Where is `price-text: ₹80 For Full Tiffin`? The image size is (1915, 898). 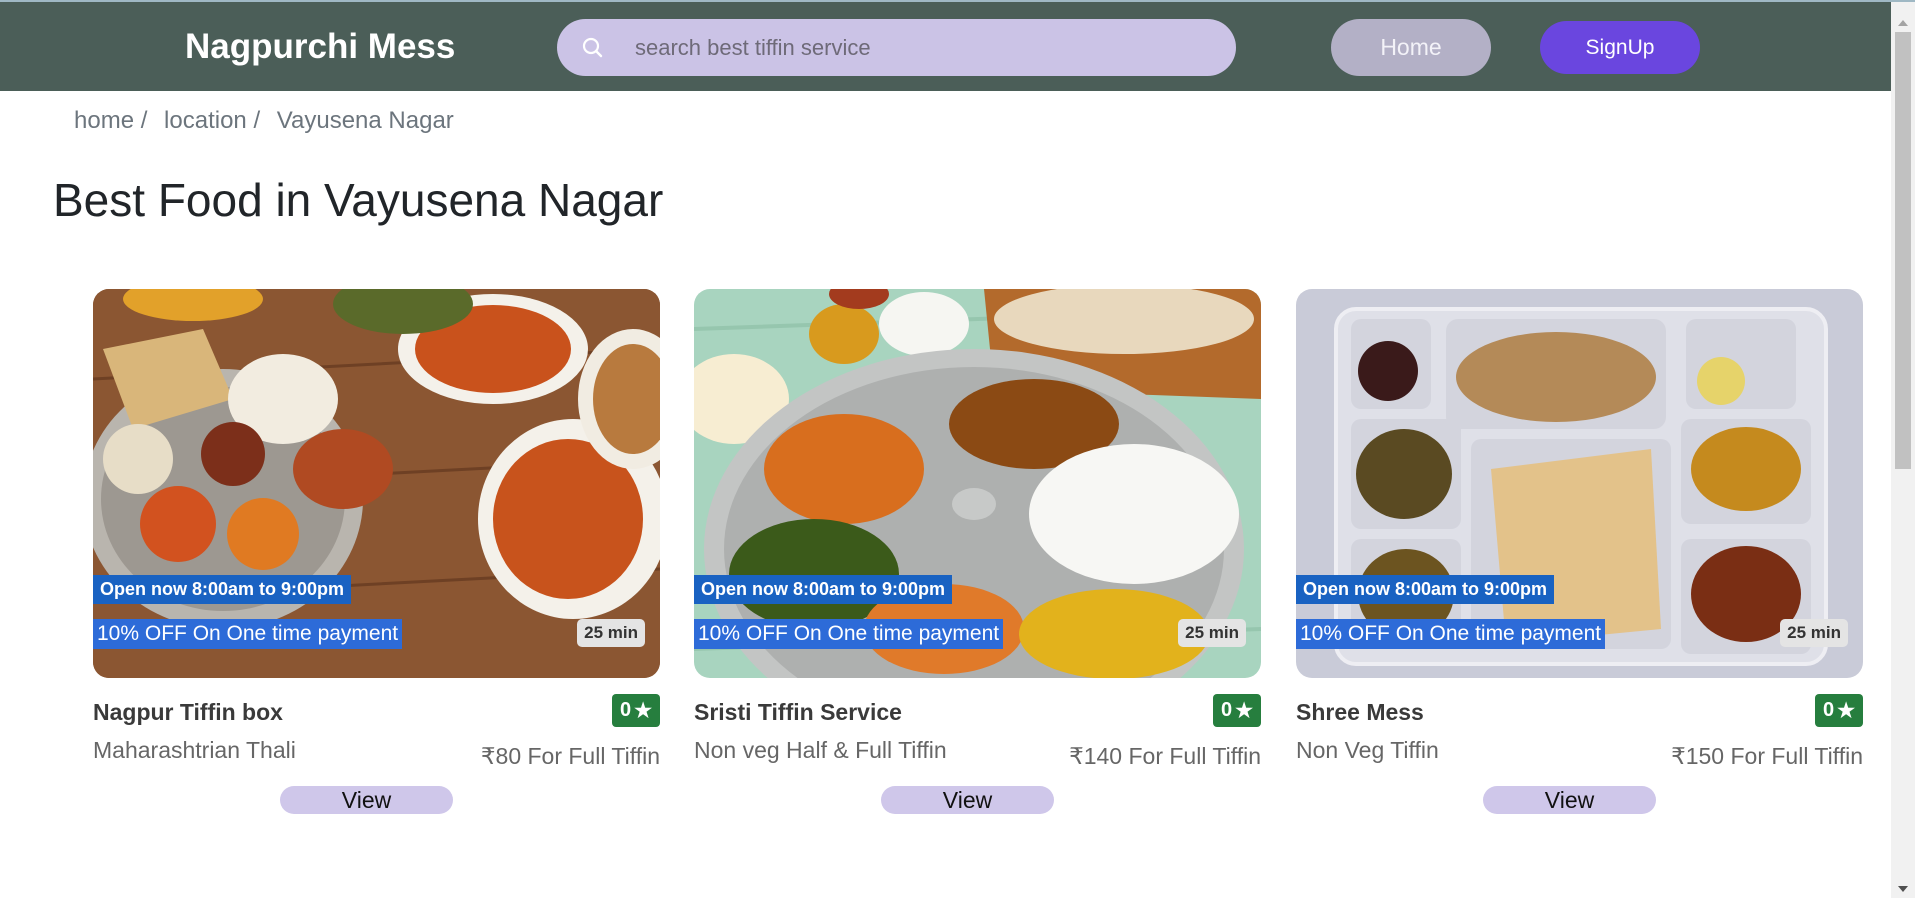 price-text: ₹80 For Full Tiffin is located at coordinates (570, 756).